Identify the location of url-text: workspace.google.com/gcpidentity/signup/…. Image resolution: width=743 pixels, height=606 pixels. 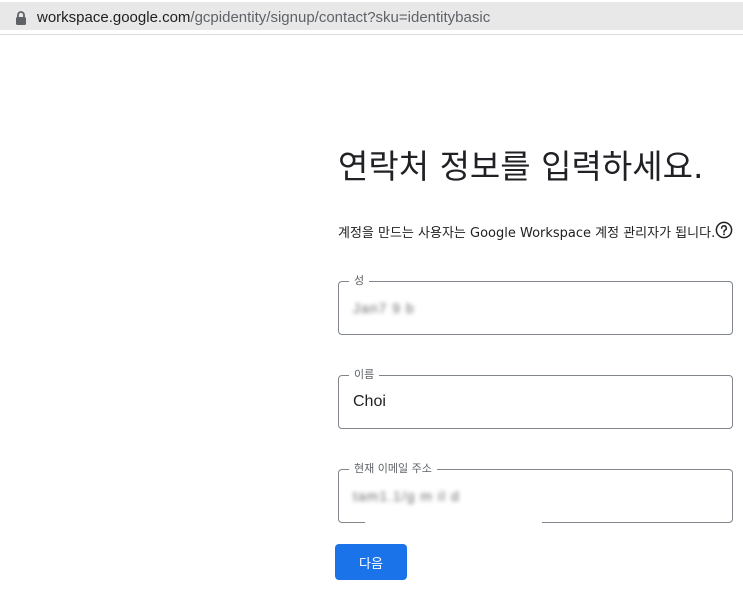
(263, 18).